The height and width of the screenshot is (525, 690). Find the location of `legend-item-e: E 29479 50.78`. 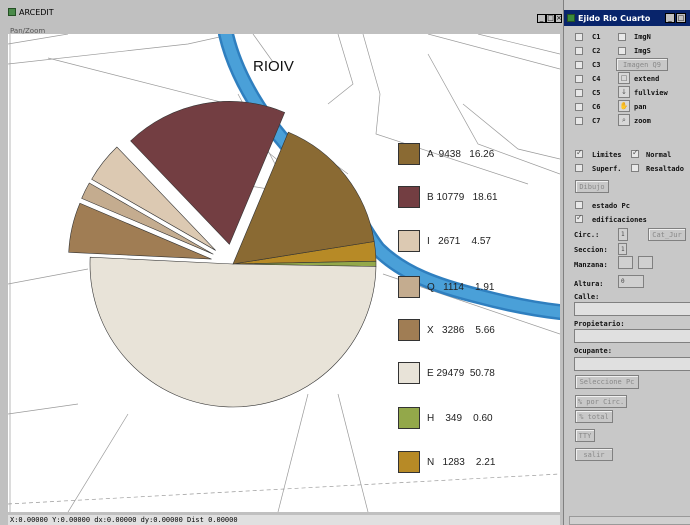

legend-item-e: E 29479 50.78 is located at coordinates (479, 373).